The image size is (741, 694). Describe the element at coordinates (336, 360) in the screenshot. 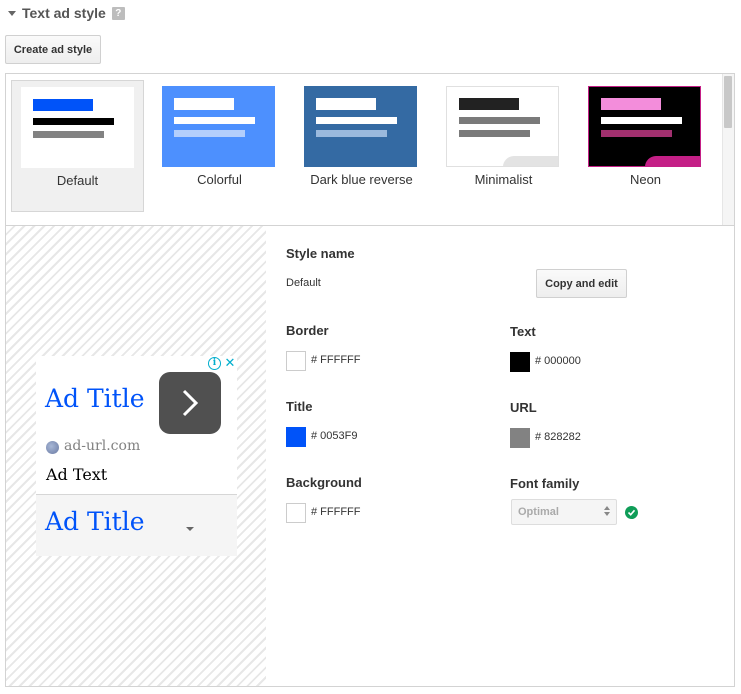

I see `border-hex: # FFFFFF` at that location.